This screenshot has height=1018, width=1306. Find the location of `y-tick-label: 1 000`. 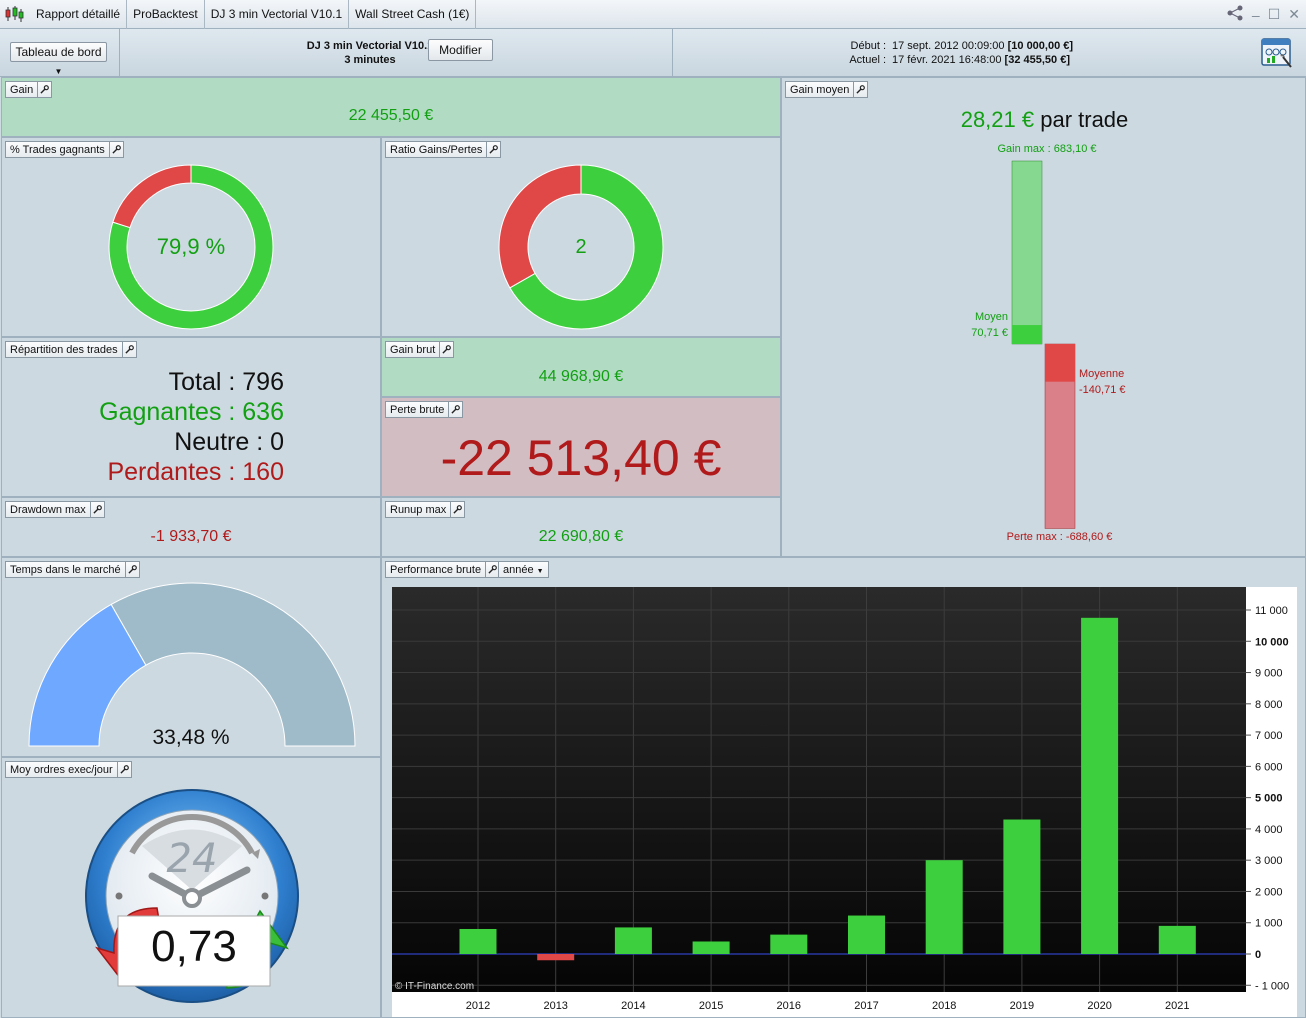

y-tick-label: 1 000 is located at coordinates (1269, 924).